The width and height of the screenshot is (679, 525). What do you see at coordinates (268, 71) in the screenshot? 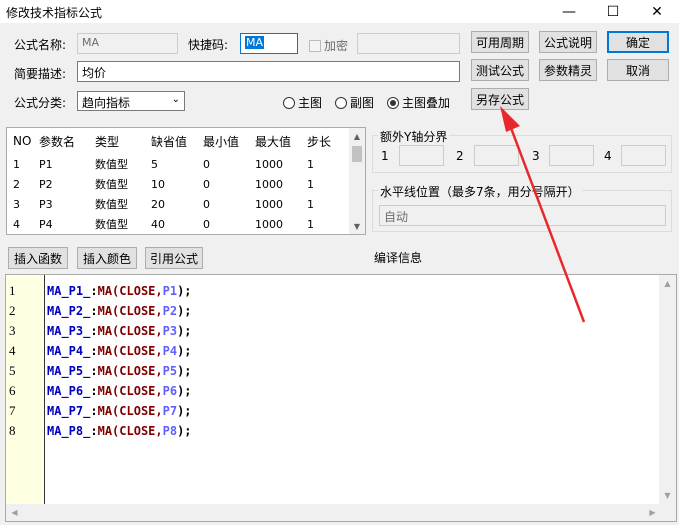
I see `description-input: 均价` at bounding box center [268, 71].